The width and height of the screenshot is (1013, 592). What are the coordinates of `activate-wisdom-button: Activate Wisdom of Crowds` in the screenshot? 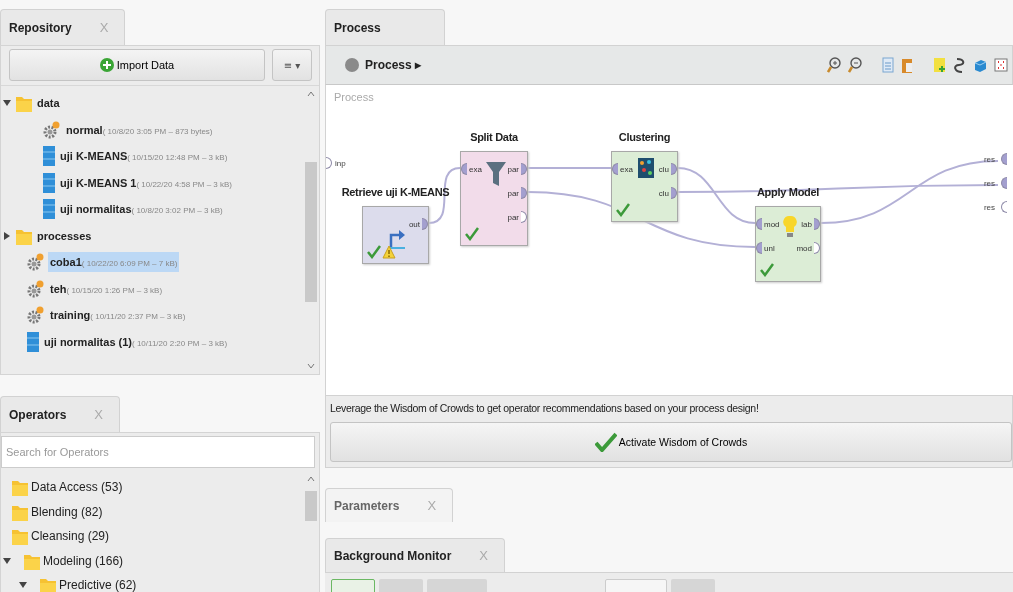 It's located at (671, 442).